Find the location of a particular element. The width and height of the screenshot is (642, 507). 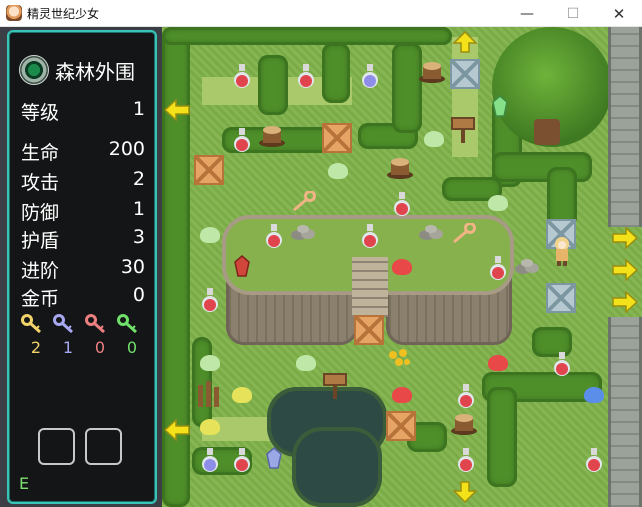

stat-label: 护盾 is located at coordinates (40, 241).